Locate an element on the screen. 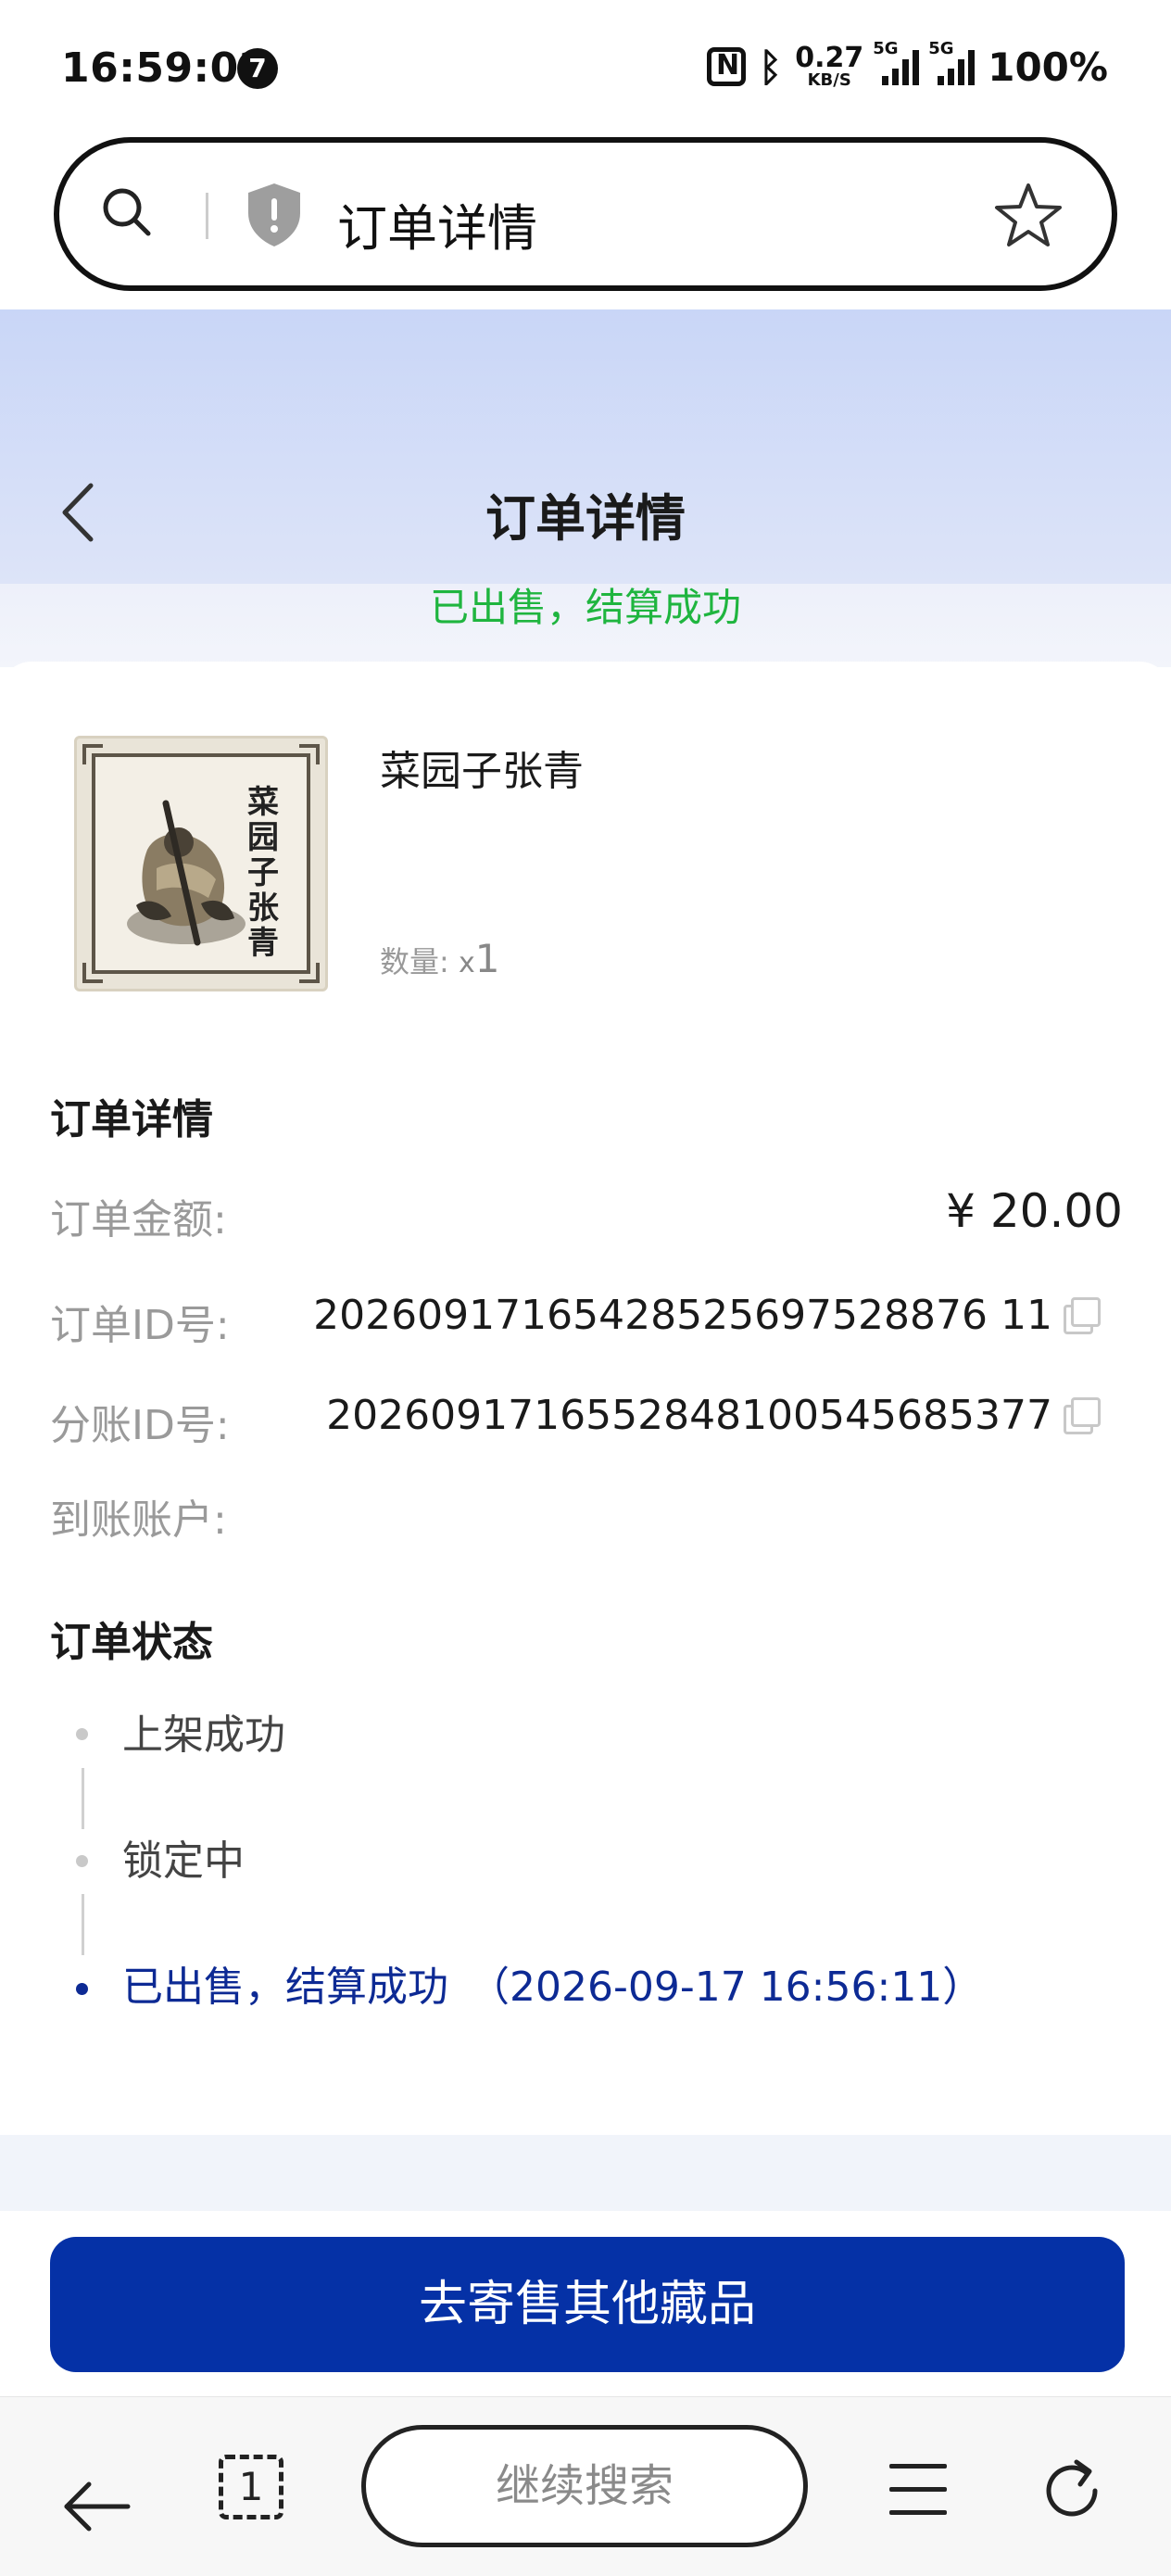 The height and width of the screenshot is (2576, 1171). status-indicators: ᛒ 0.27 KB/S 5G 5G 100% is located at coordinates (908, 66).